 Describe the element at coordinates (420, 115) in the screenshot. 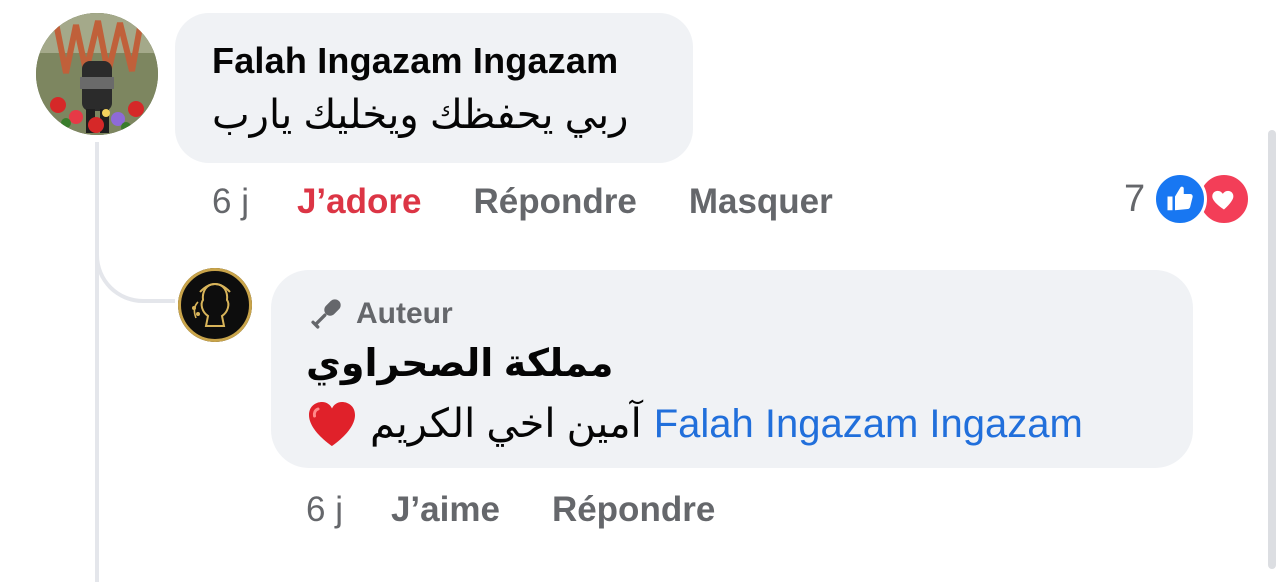

I see `comment-text: ربي يحفظك ويخليك يارب` at that location.